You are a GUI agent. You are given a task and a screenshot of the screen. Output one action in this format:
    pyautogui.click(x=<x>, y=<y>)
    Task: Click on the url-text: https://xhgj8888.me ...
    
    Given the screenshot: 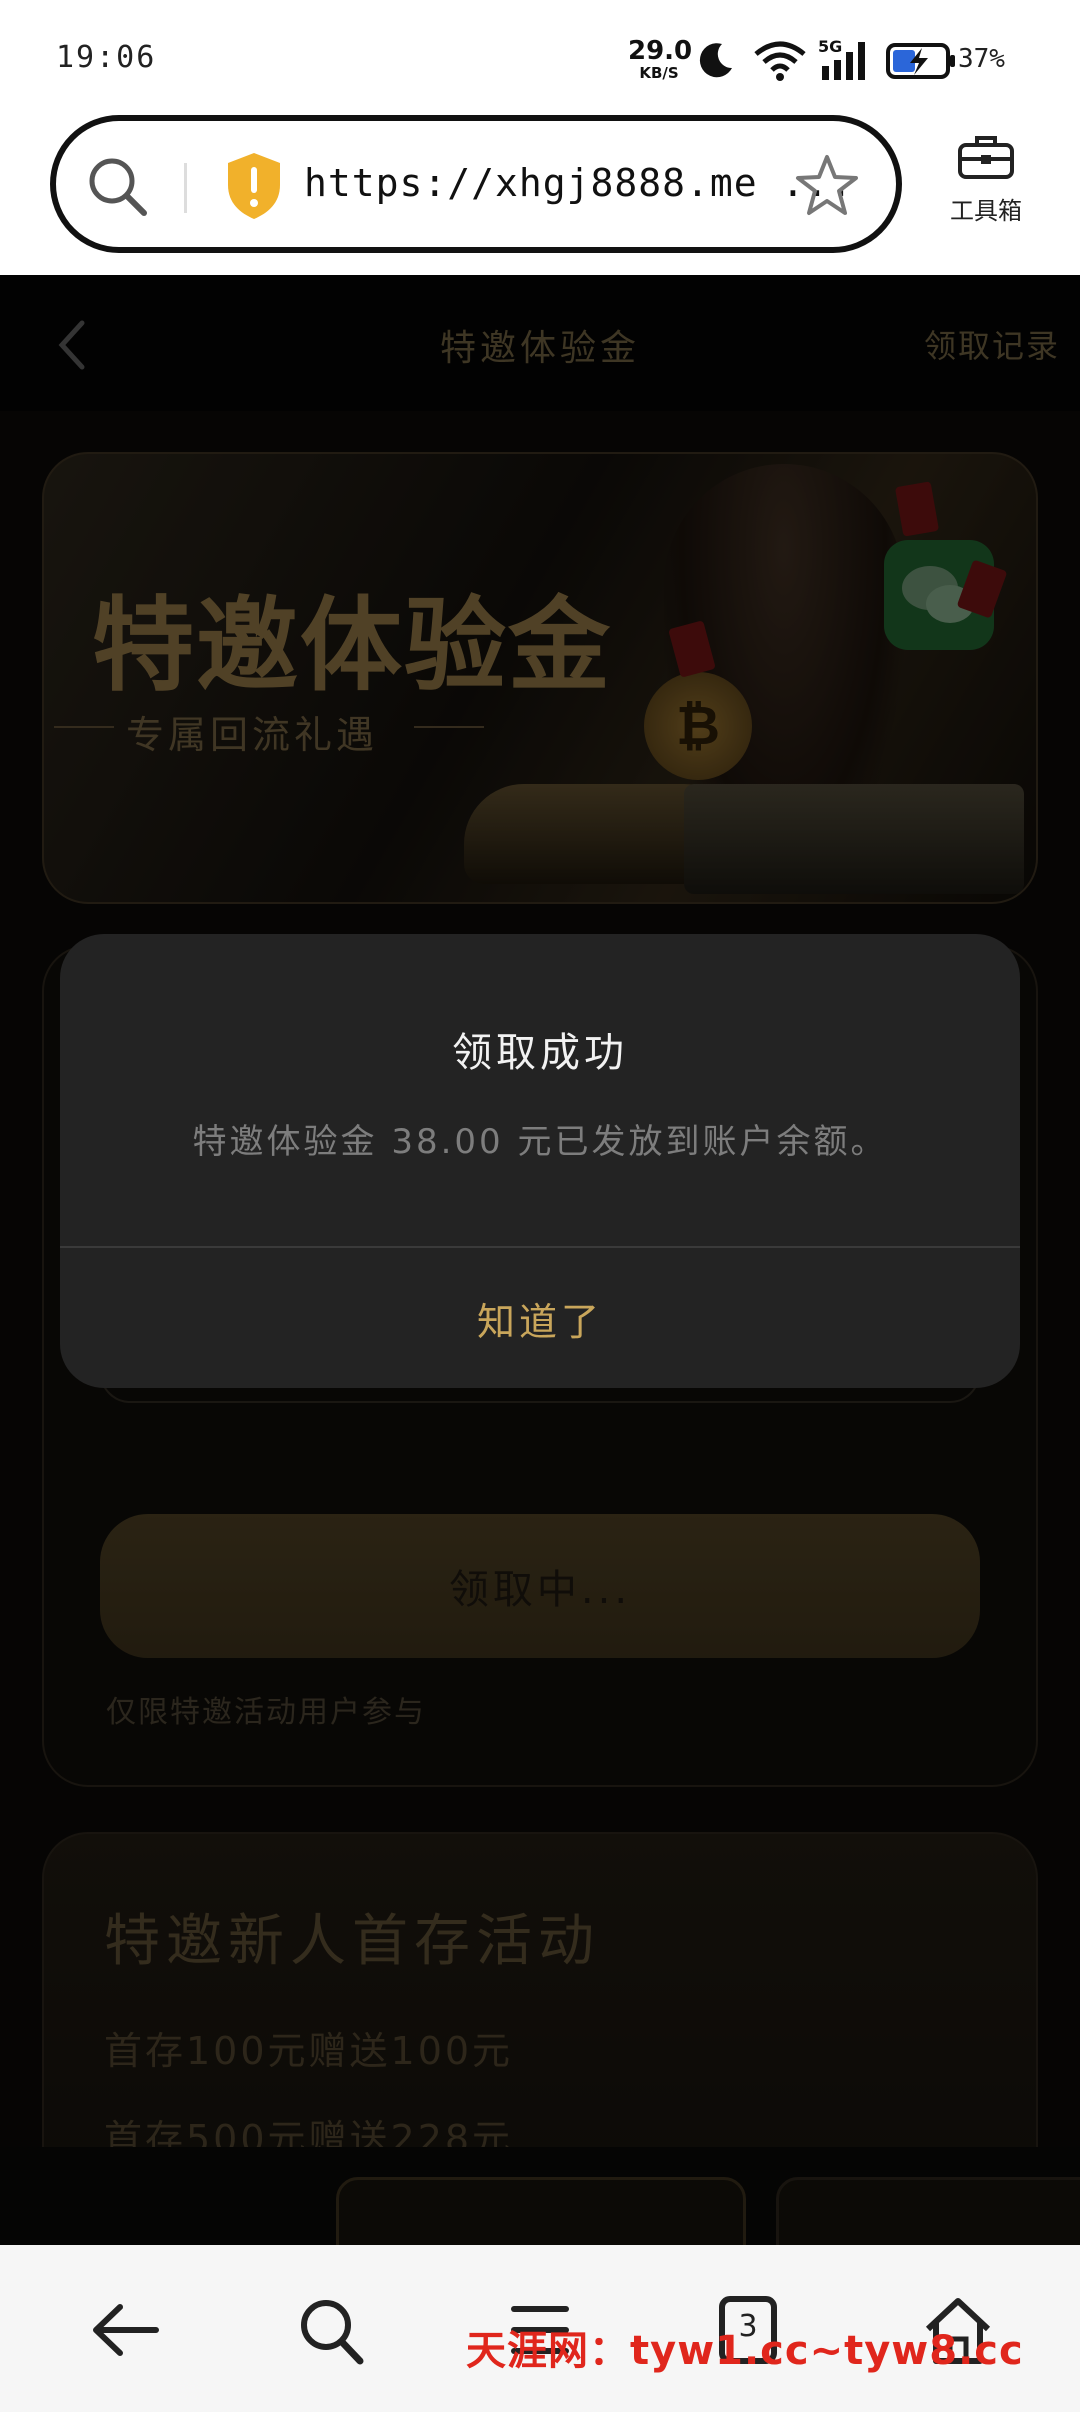 What is the action you would take?
    pyautogui.click(x=578, y=183)
    